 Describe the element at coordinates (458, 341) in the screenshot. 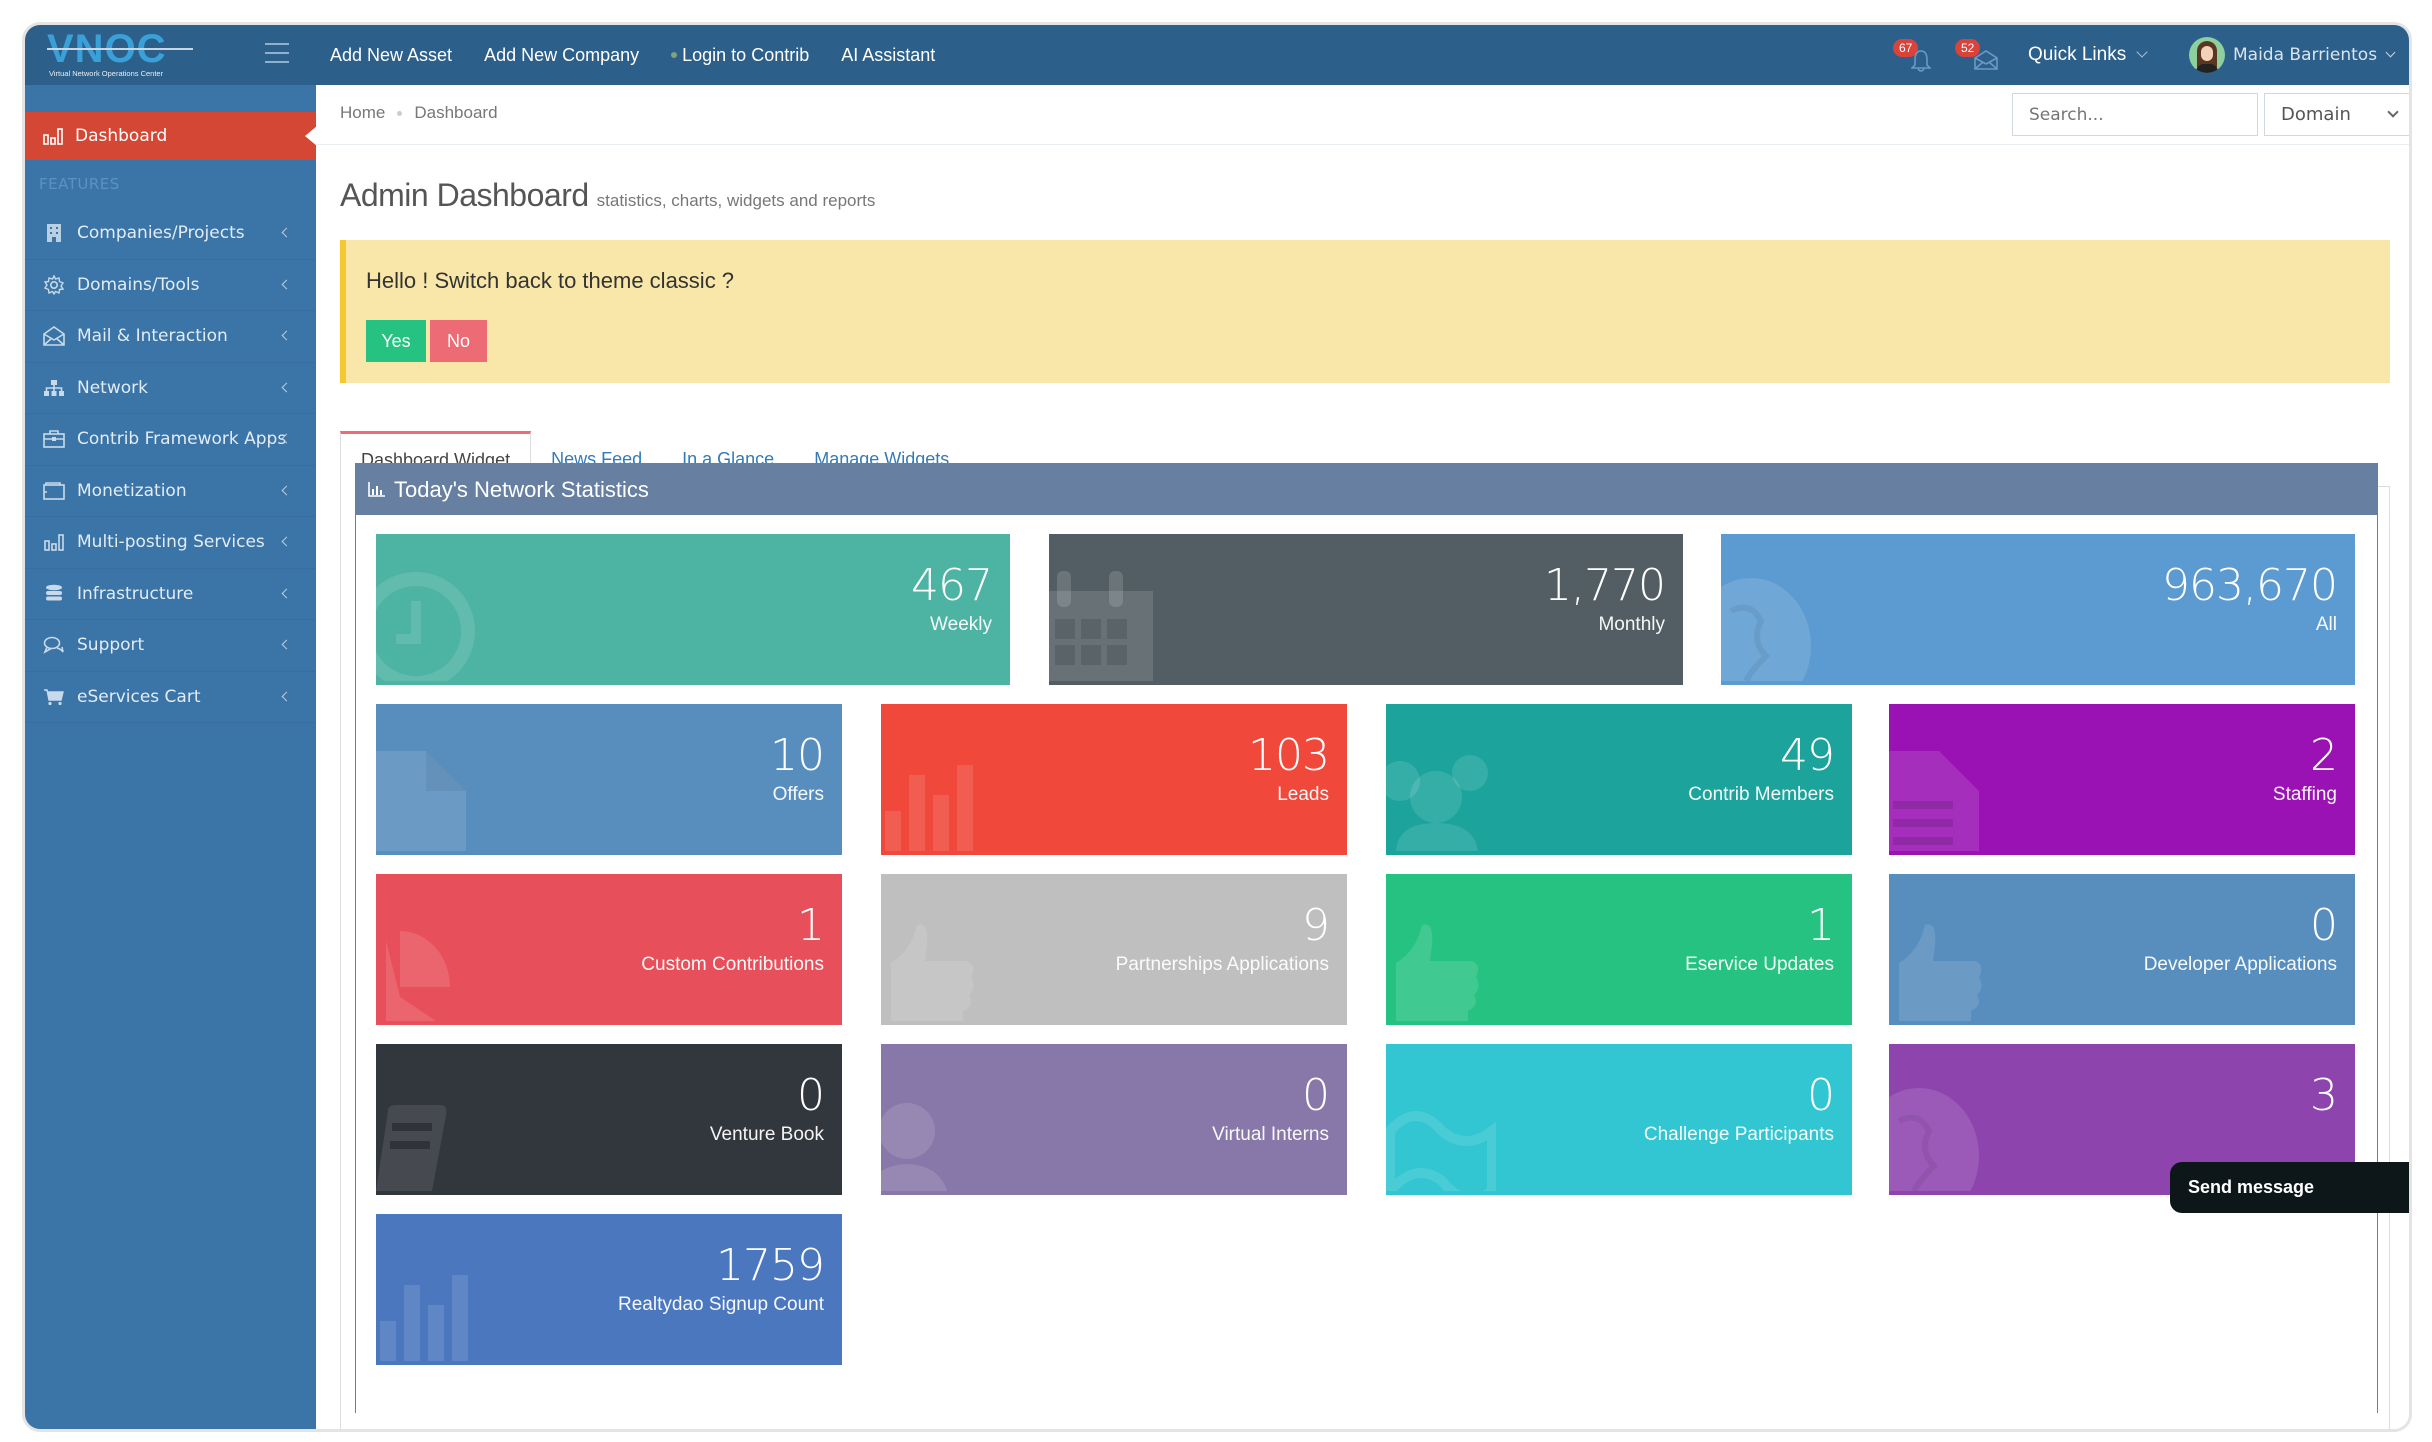

I see `no-button: No` at that location.